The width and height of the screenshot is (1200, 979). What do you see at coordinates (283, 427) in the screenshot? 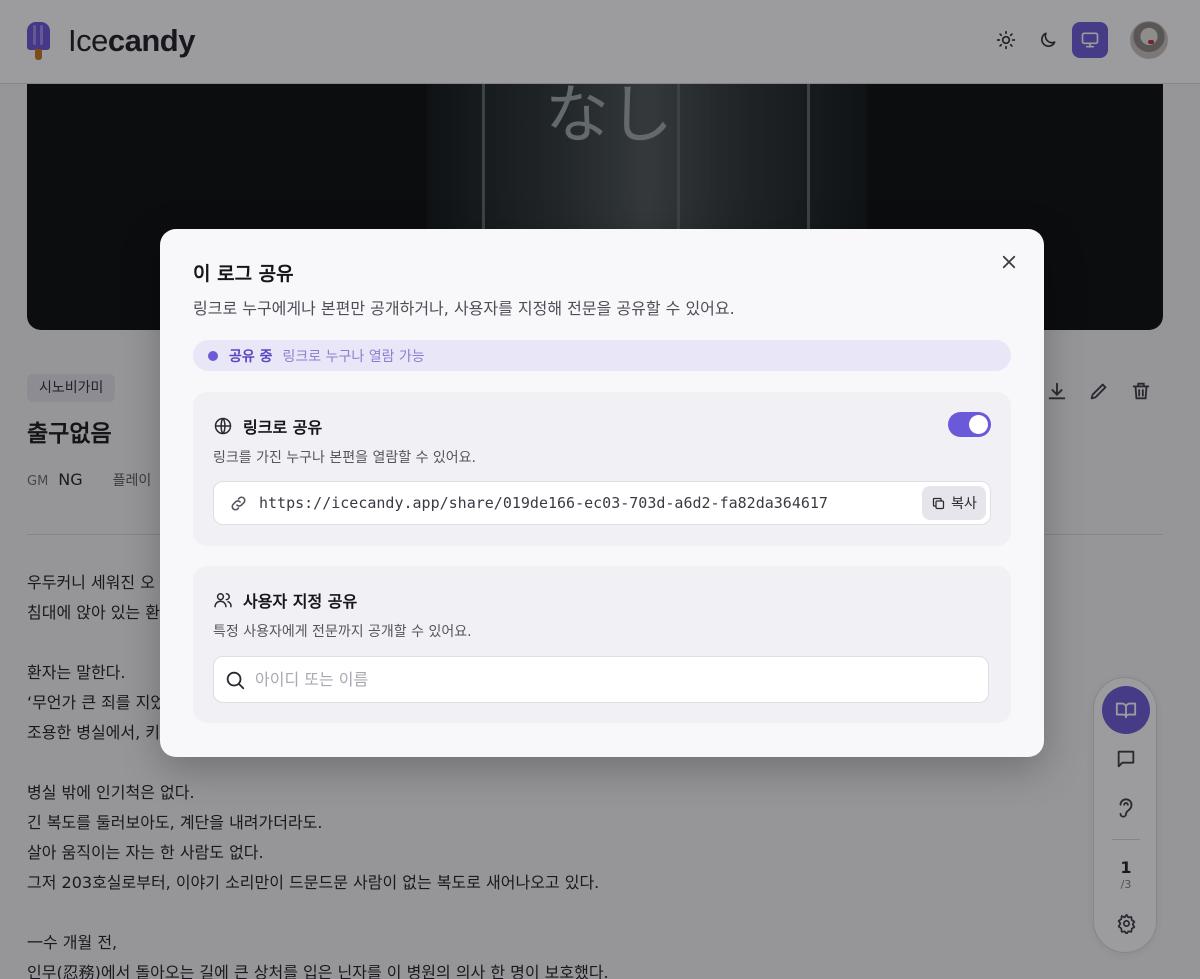
I see `link-share-title: 링크로 공유` at bounding box center [283, 427].